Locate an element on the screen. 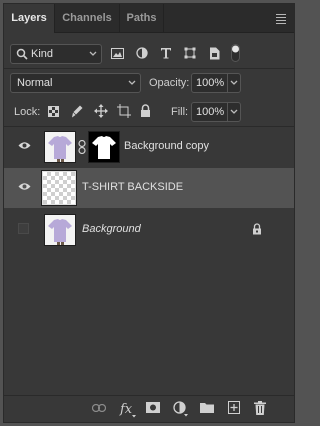 Image resolution: width=320 pixels, height=426 pixels. opacity-field: 100% is located at coordinates (216, 83).